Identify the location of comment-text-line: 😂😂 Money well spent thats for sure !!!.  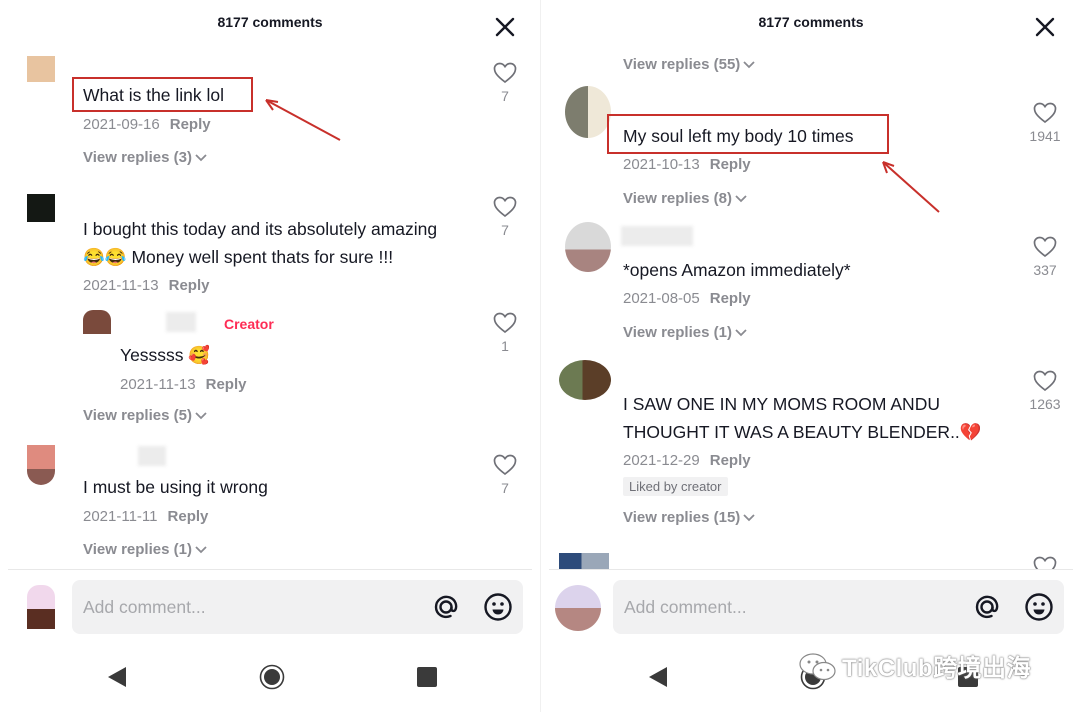
(238, 257).